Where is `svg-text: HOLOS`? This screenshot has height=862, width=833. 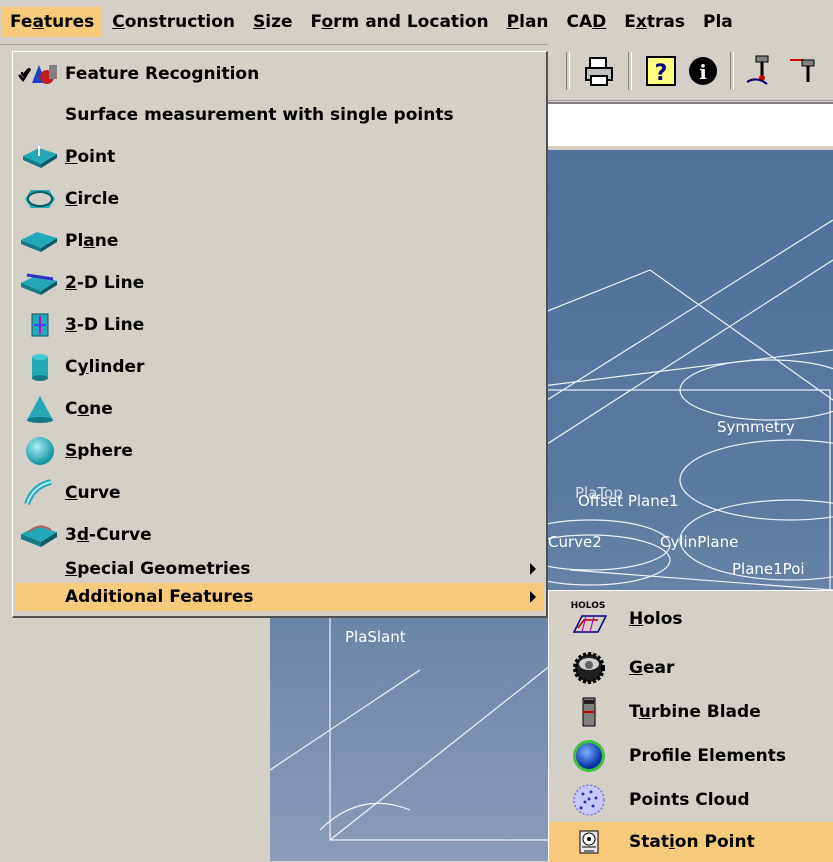
svg-text: HOLOS is located at coordinates (588, 606).